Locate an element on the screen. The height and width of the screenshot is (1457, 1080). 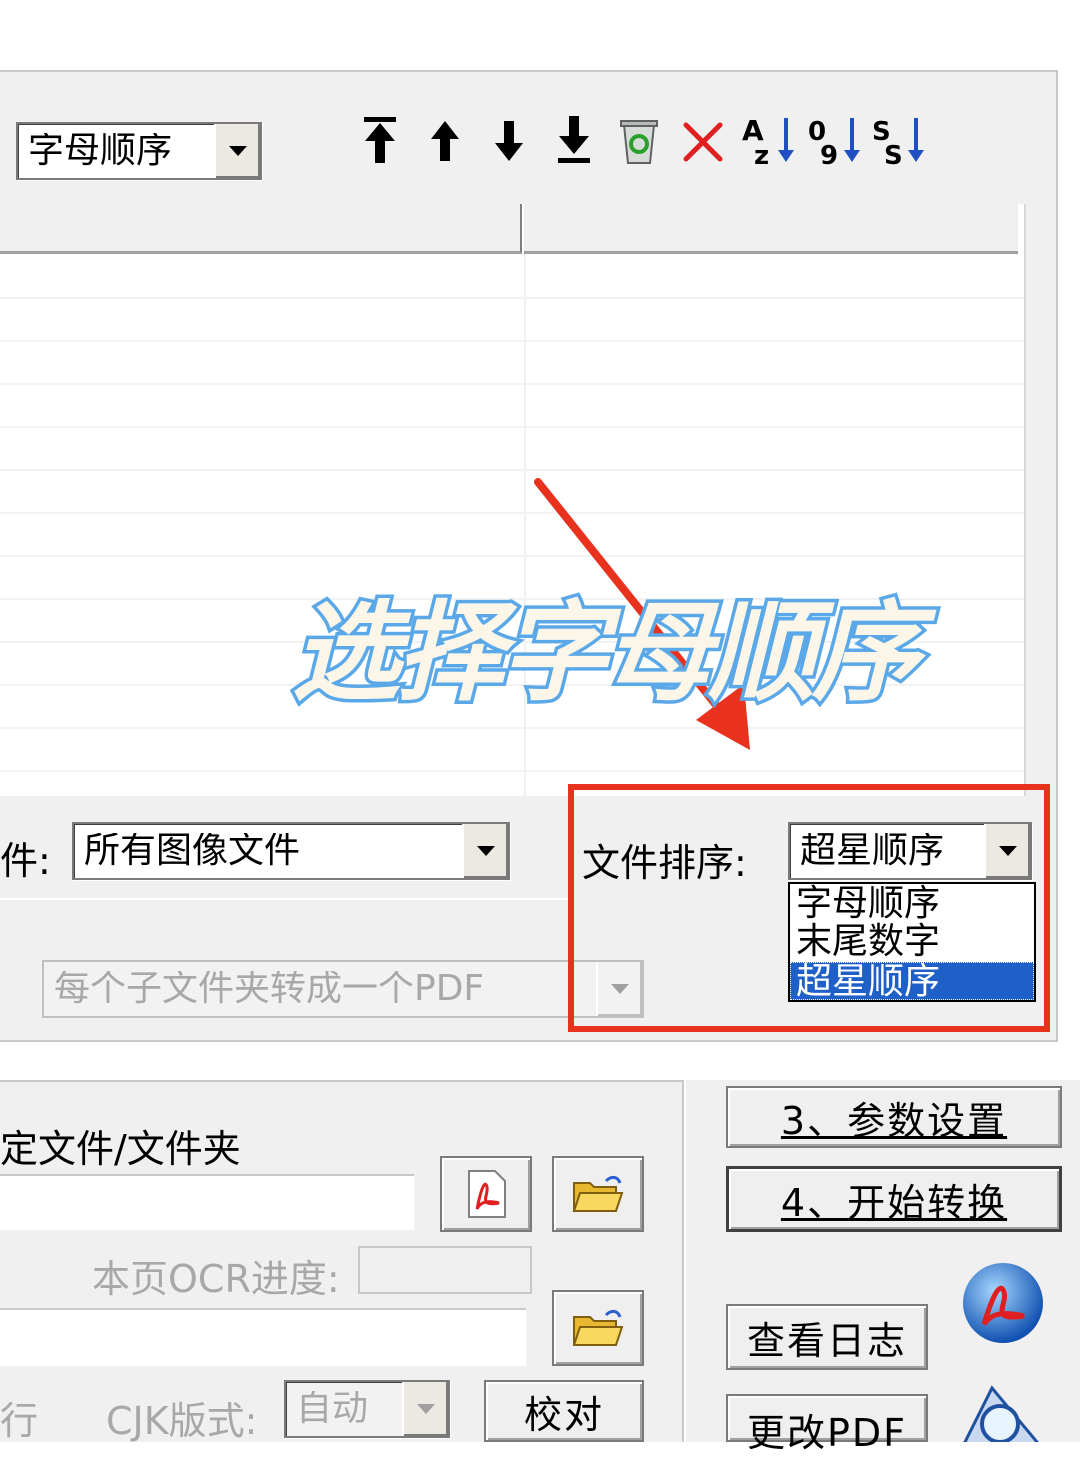
move-to-bottom-icon is located at coordinates (574, 140).